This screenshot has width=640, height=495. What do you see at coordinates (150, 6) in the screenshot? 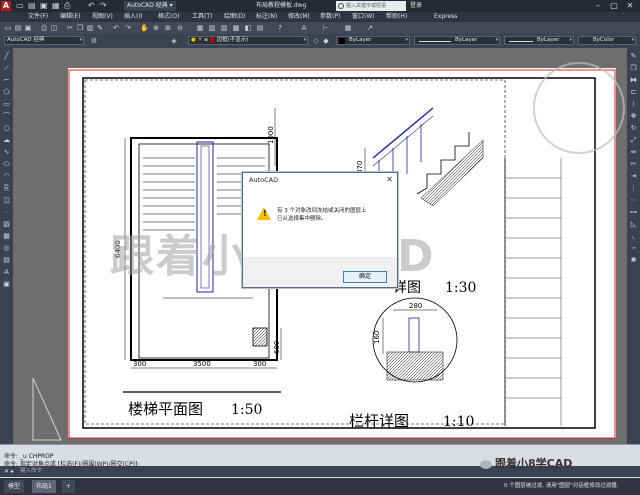
I see `workspace-switch: AutoCAD 经典 ▾` at bounding box center [150, 6].